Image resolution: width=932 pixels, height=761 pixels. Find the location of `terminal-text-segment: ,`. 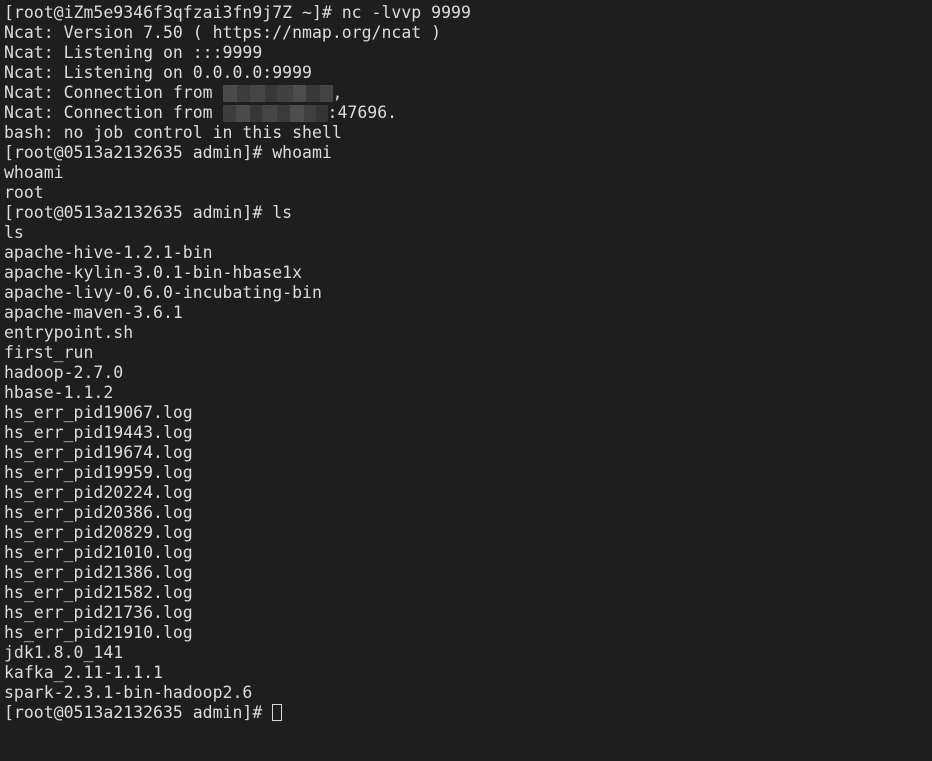

terminal-text-segment: , is located at coordinates (337, 92).